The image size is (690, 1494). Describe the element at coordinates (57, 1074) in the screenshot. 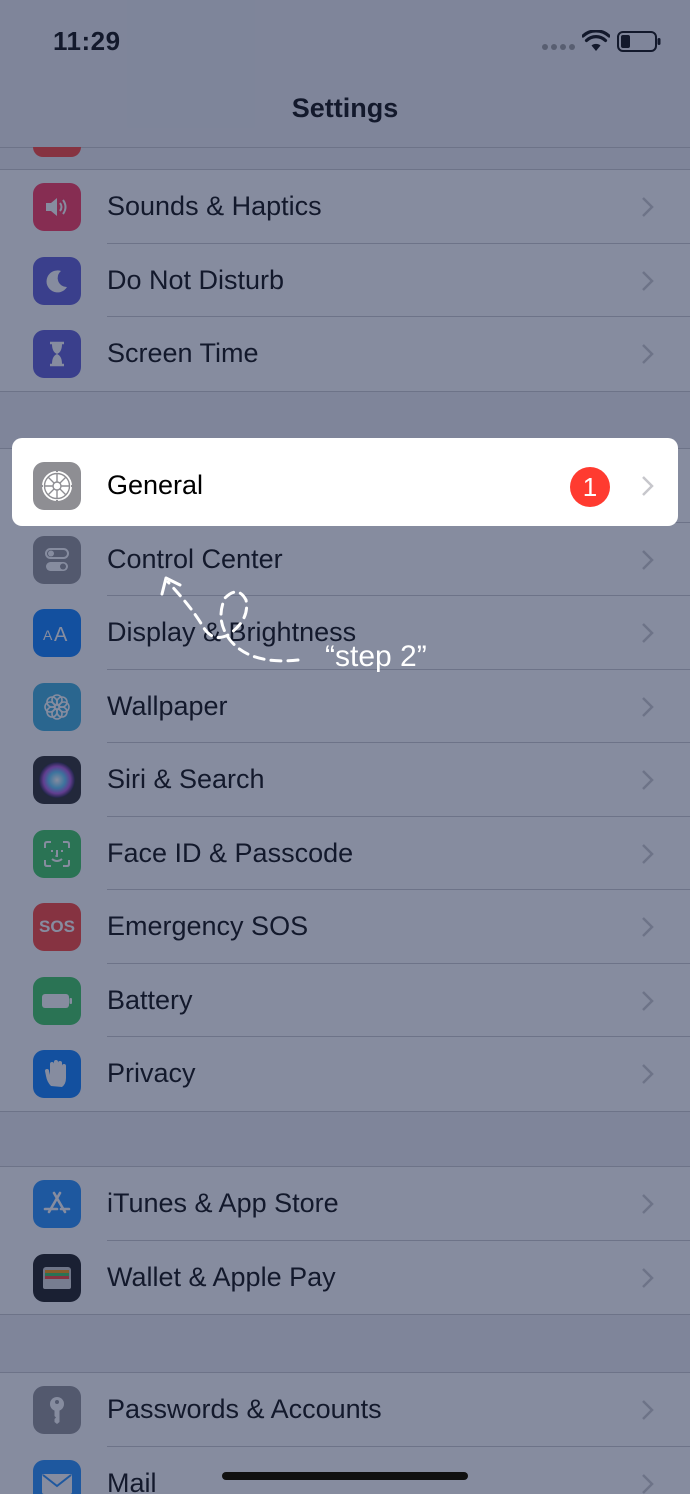

I see `hand-icon` at that location.